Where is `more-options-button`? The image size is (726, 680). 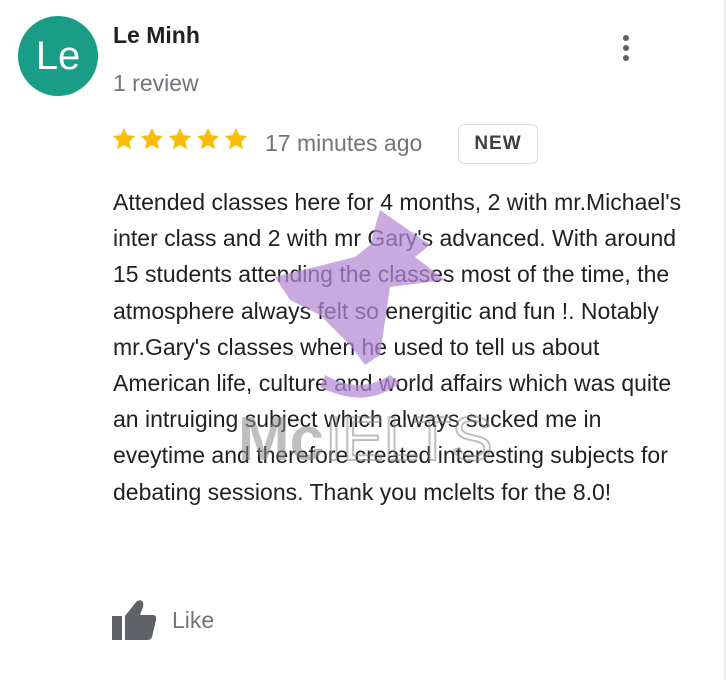 more-options-button is located at coordinates (626, 48).